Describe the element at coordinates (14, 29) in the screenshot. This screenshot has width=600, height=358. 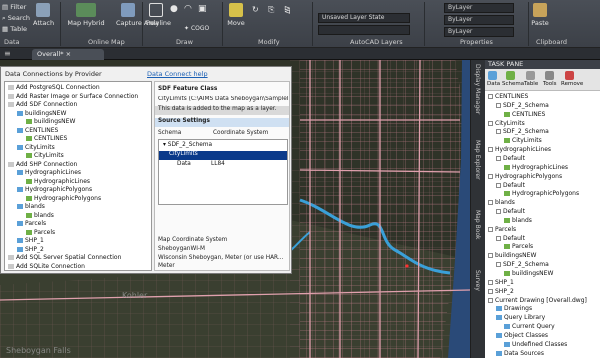
I see `table-button: ▦ Table` at that location.